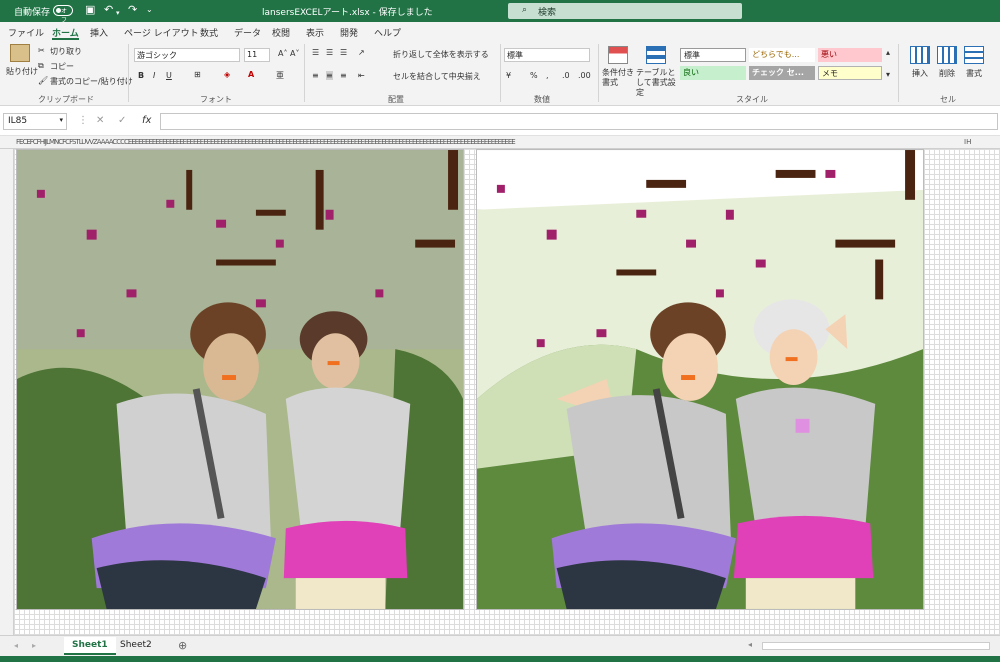 This screenshot has width=1000, height=662. What do you see at coordinates (547, 55) in the screenshot?
I see `number-format-select: 標準` at bounding box center [547, 55].